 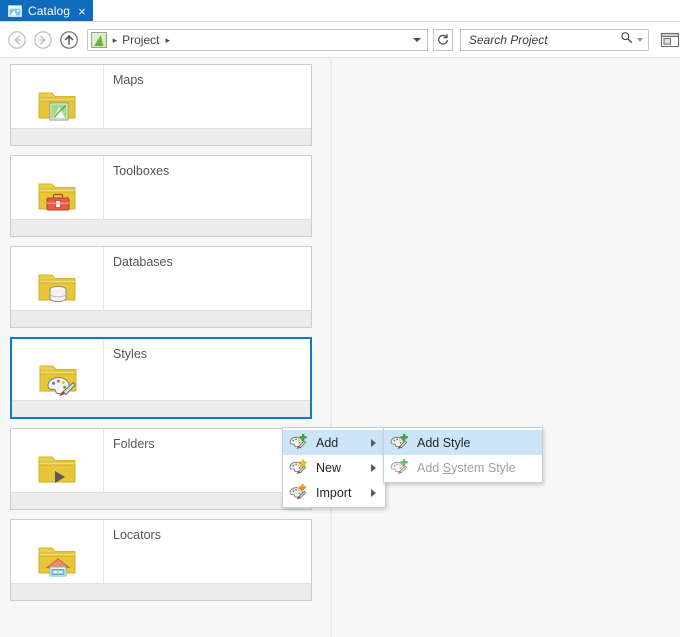 I want to click on folder-map-icon, so click(x=57, y=105).